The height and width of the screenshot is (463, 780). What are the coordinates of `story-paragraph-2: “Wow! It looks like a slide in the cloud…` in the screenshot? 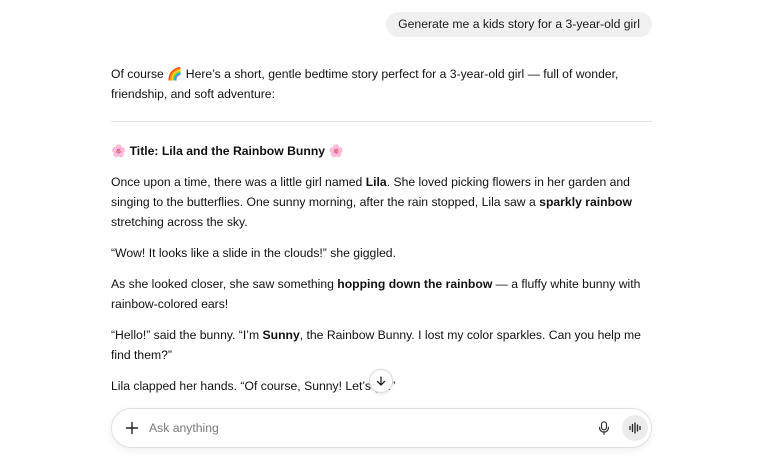 It's located at (253, 253).